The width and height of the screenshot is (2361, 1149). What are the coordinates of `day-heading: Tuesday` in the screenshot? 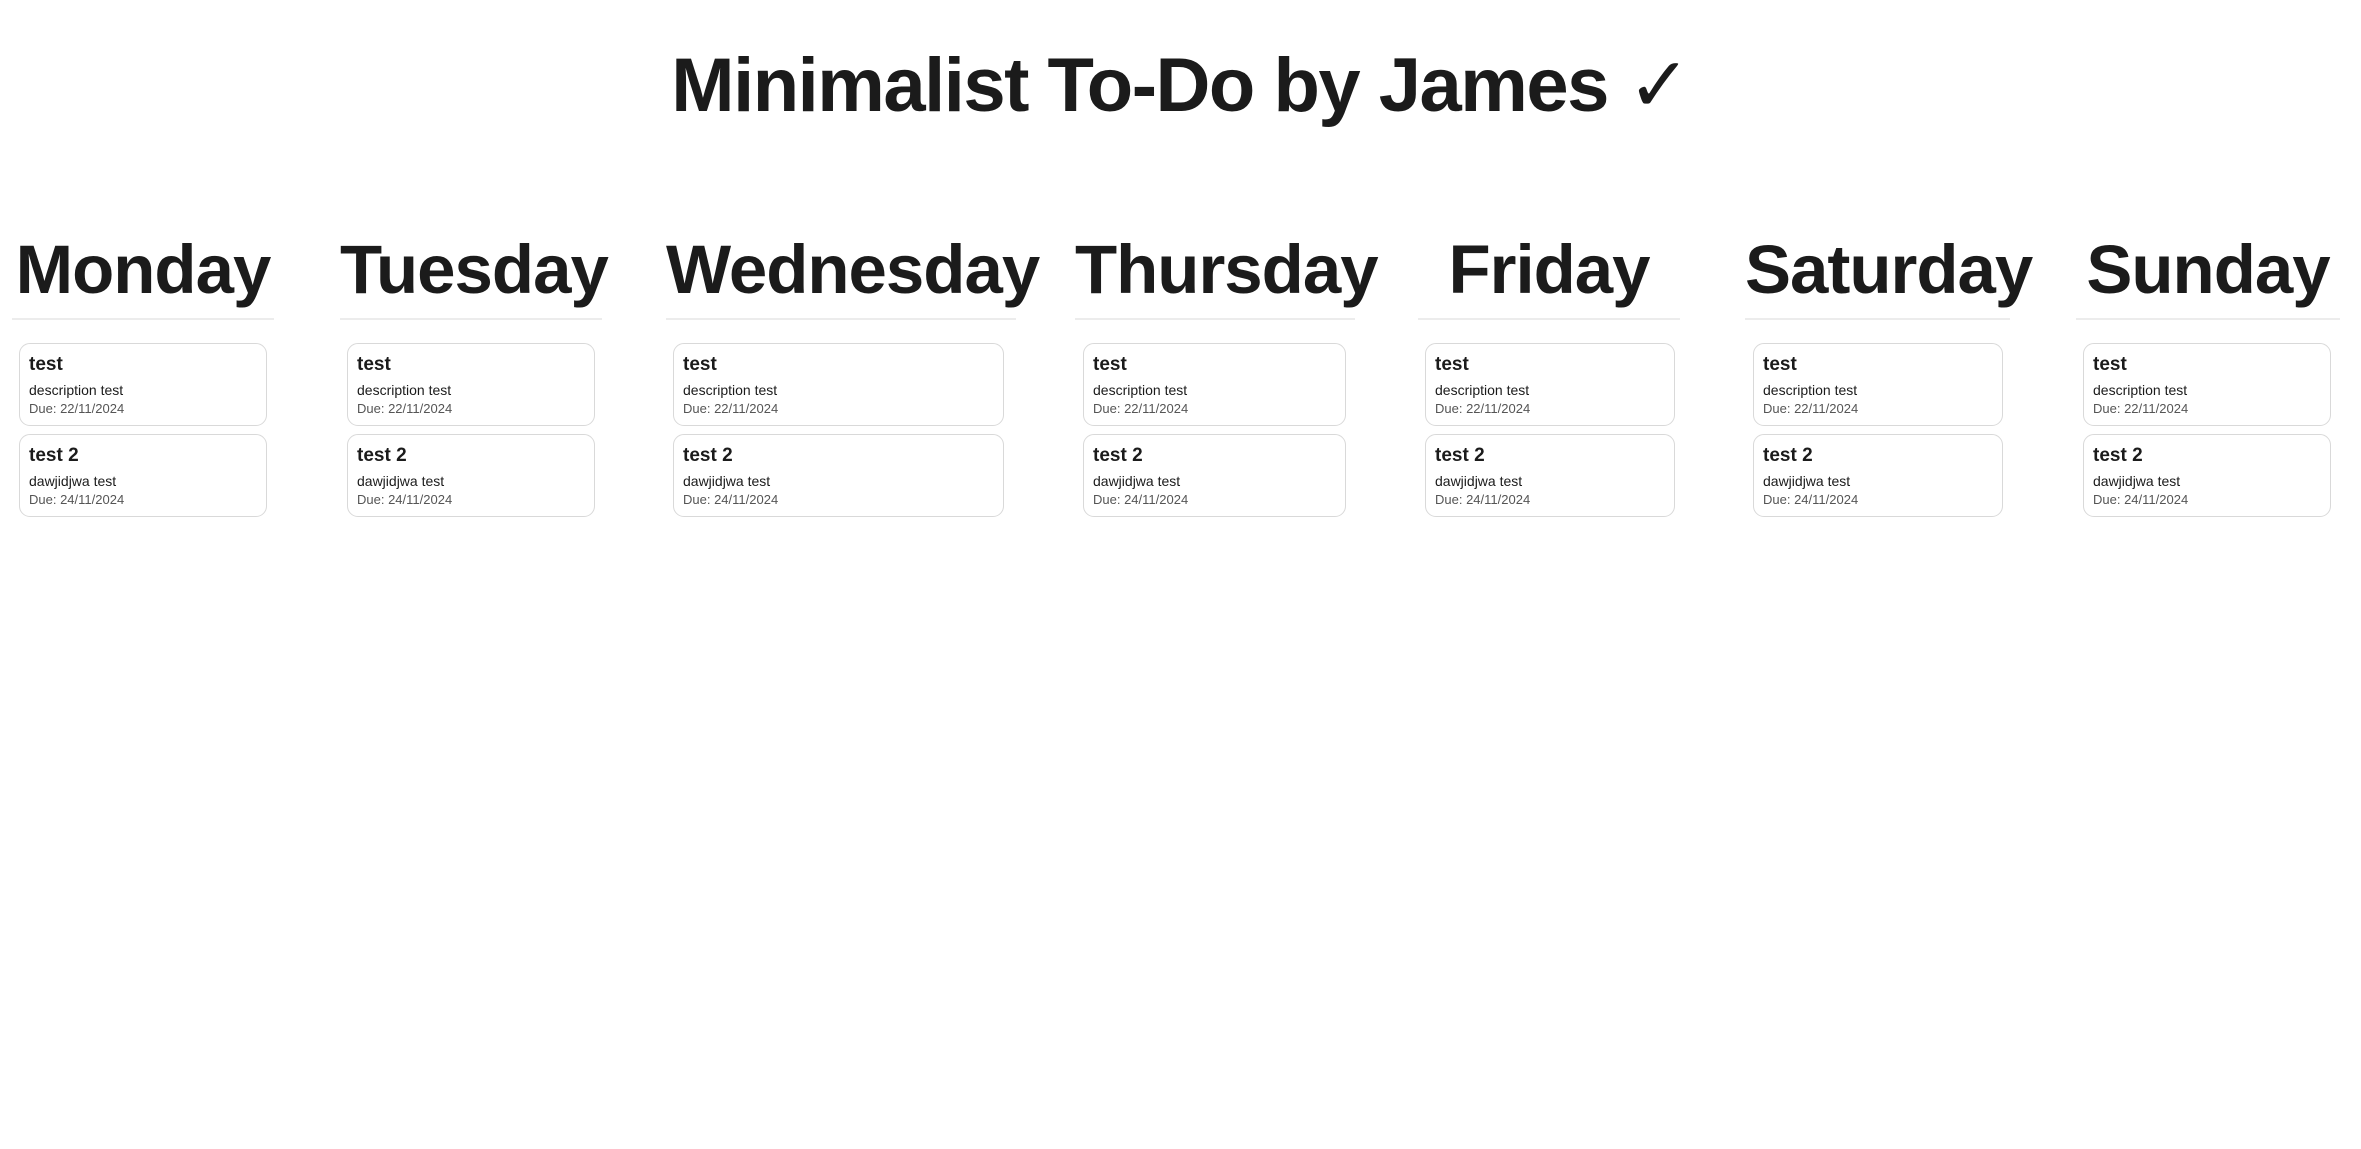 It's located at (474, 269).